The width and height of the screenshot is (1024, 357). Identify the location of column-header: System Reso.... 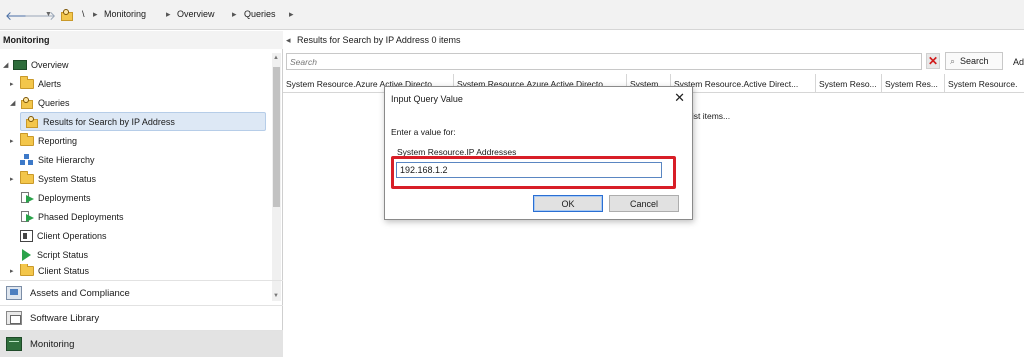
(849, 83).